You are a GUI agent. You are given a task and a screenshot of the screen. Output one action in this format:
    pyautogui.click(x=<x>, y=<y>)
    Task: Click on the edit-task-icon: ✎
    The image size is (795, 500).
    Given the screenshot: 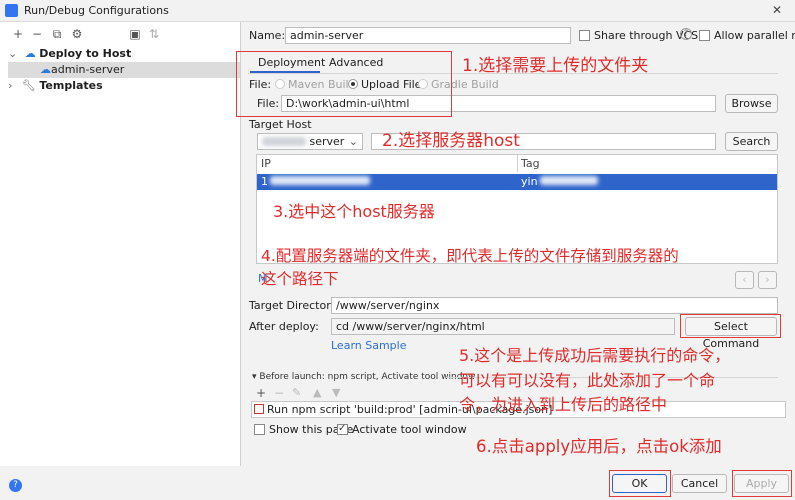 What is the action you would take?
    pyautogui.click(x=296, y=393)
    